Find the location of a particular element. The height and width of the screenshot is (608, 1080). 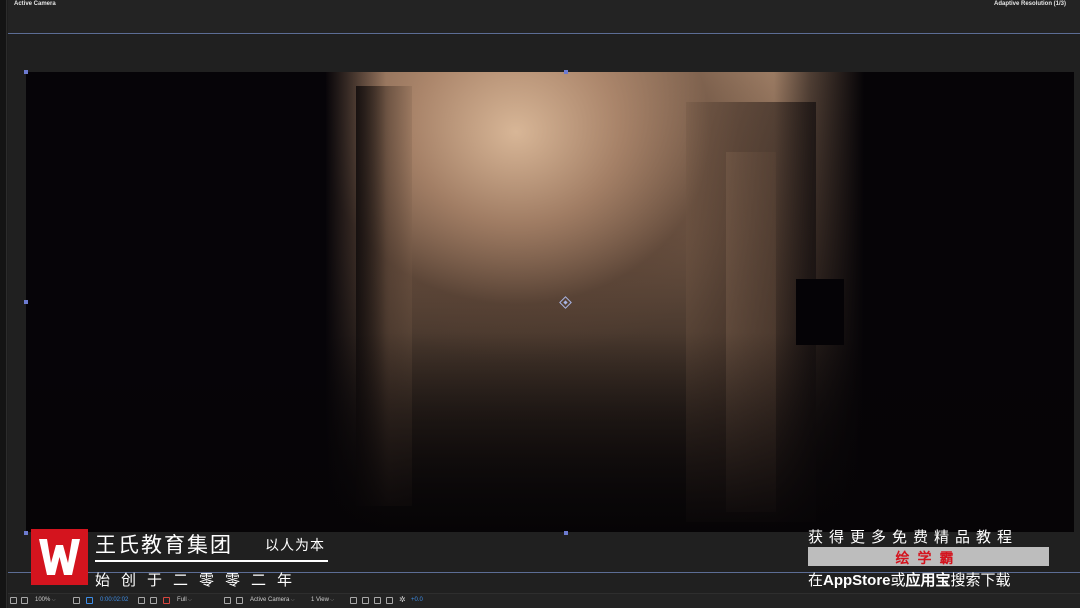

view-layout-dropdown: 1 View is located at coordinates (322, 600).